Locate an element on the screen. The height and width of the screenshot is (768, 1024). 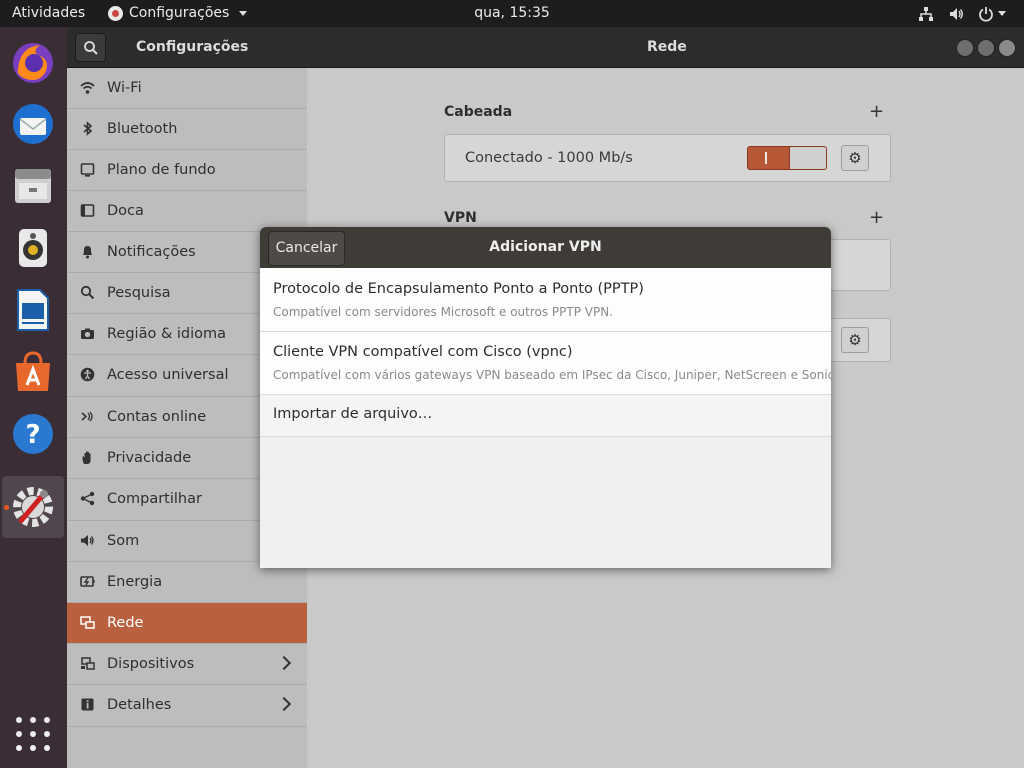
sidebar-item-network: Rede is located at coordinates (187, 623).